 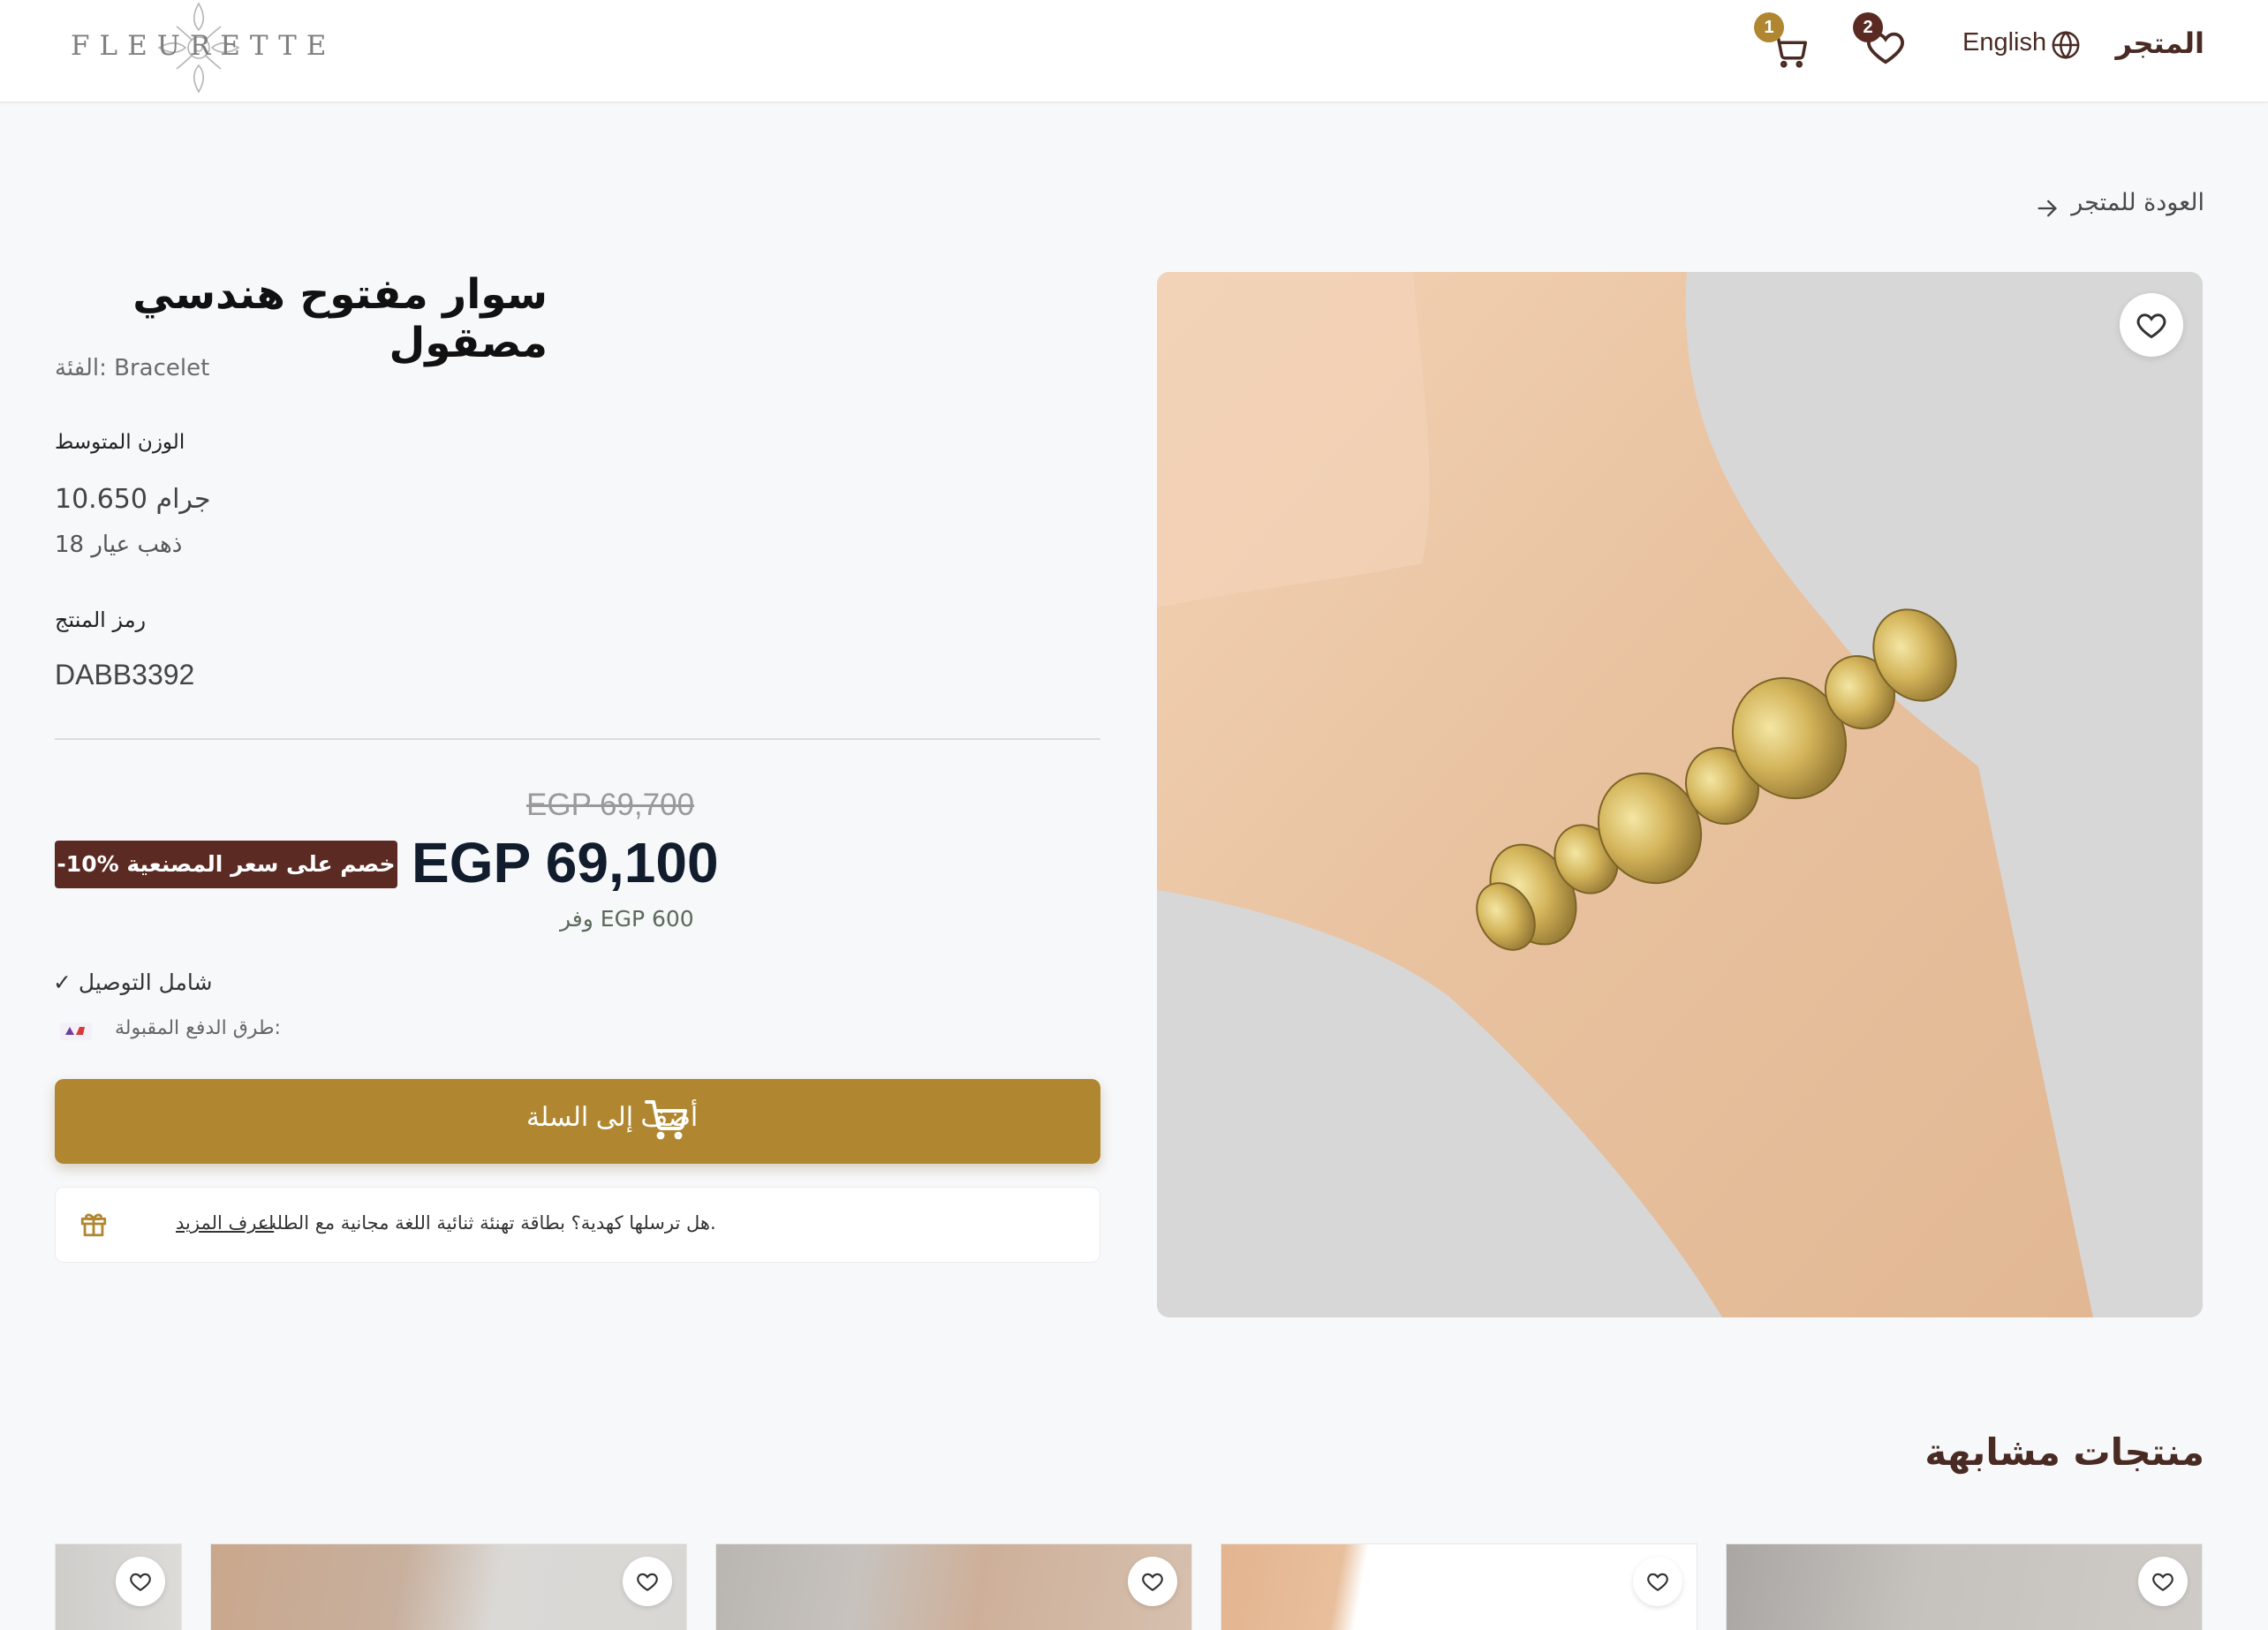 What do you see at coordinates (1769, 27) in the screenshot?
I see `cart-count-badge: 1` at bounding box center [1769, 27].